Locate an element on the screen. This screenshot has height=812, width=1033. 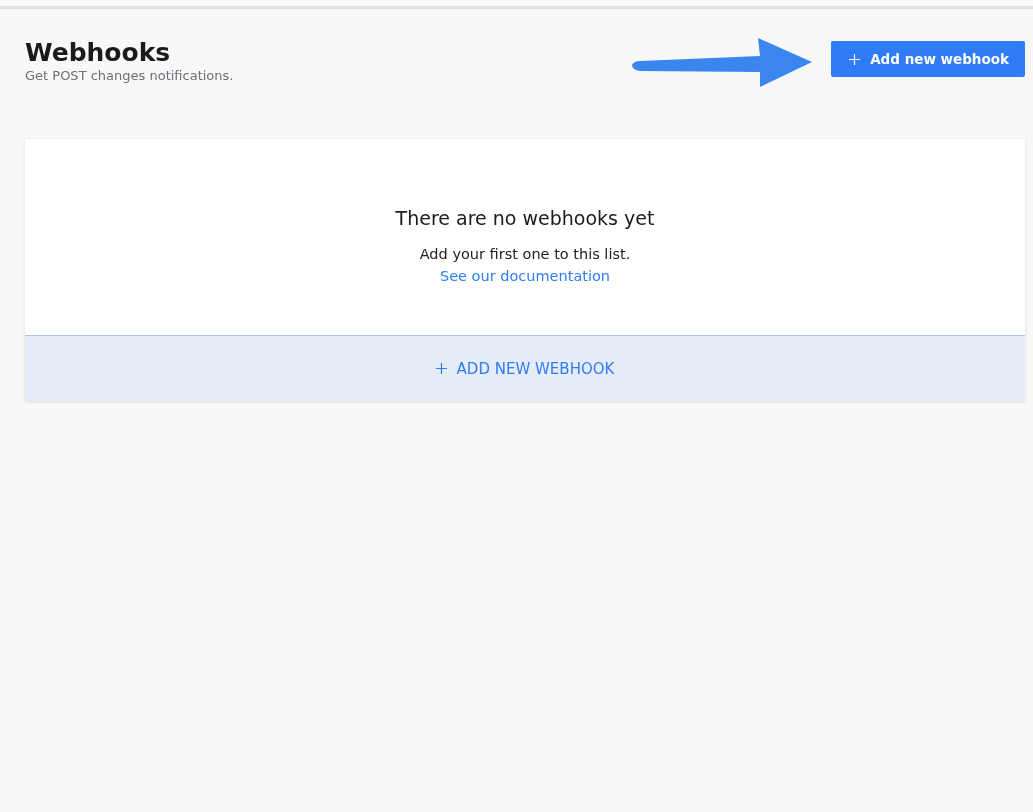
add-webhook-button: Add new webhook is located at coordinates (928, 59).